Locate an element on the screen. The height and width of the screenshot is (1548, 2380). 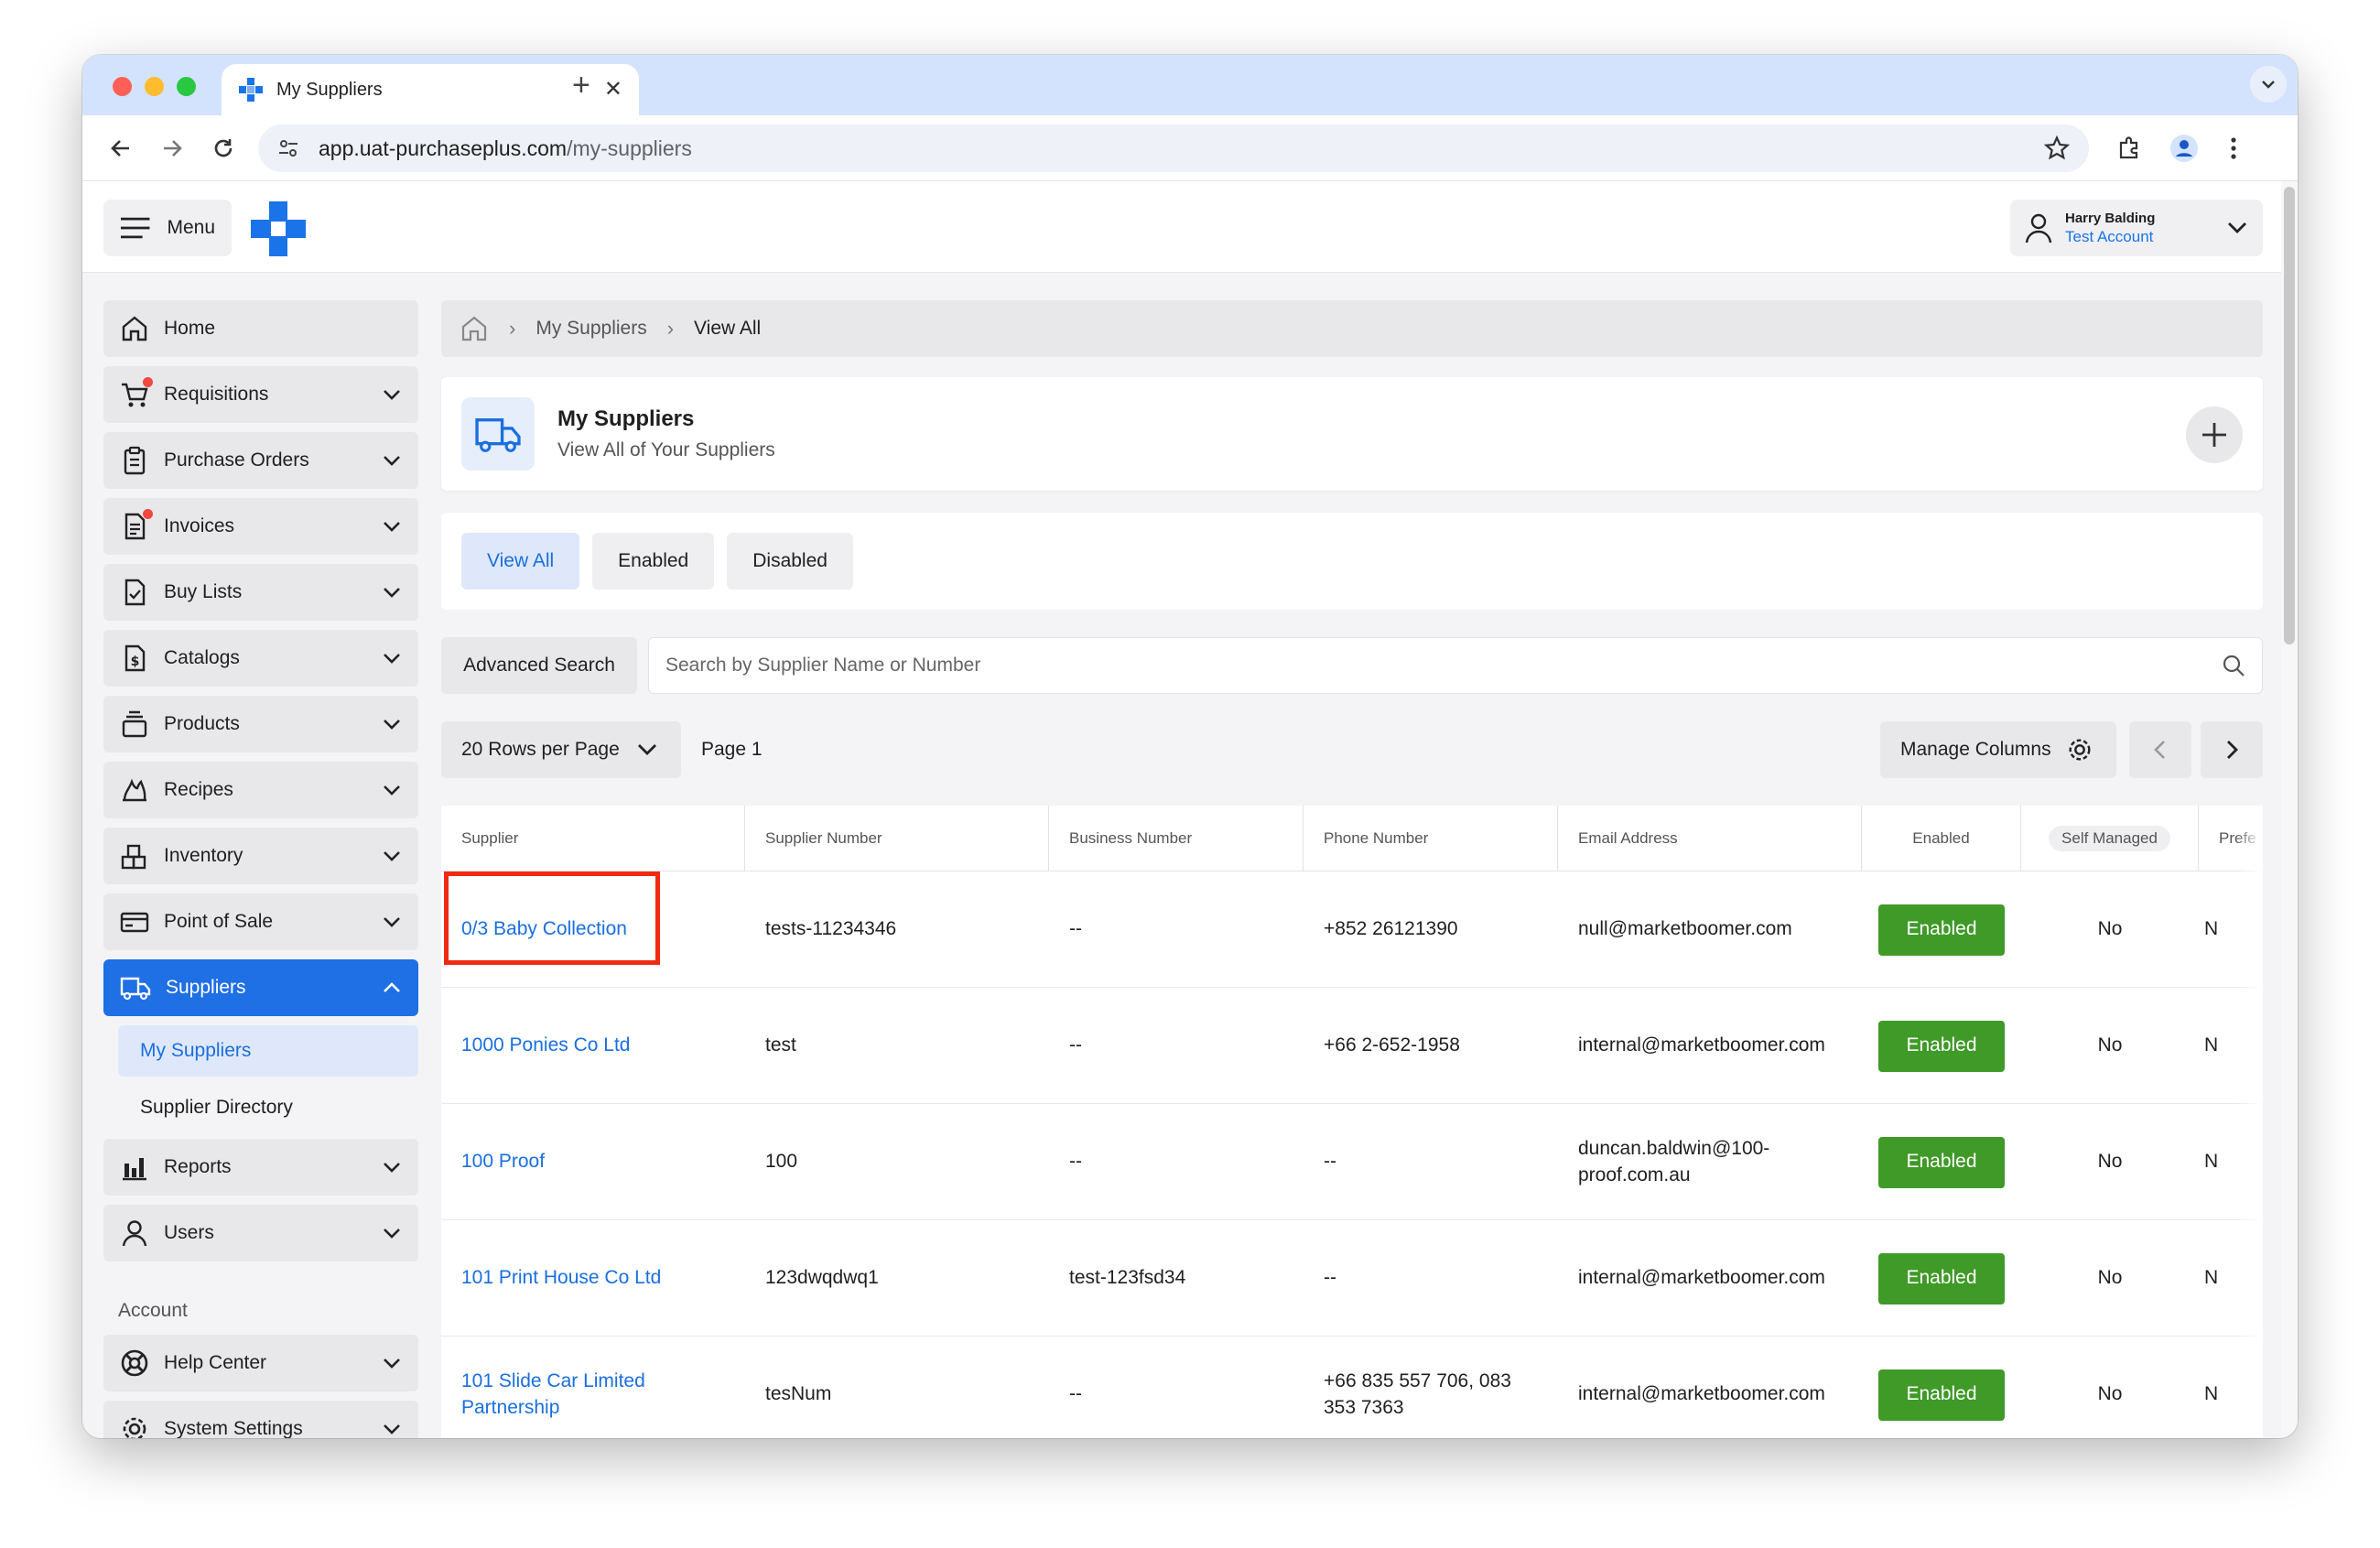
cell-supplier: 0/3 Baby Collection is located at coordinates (583, 930).